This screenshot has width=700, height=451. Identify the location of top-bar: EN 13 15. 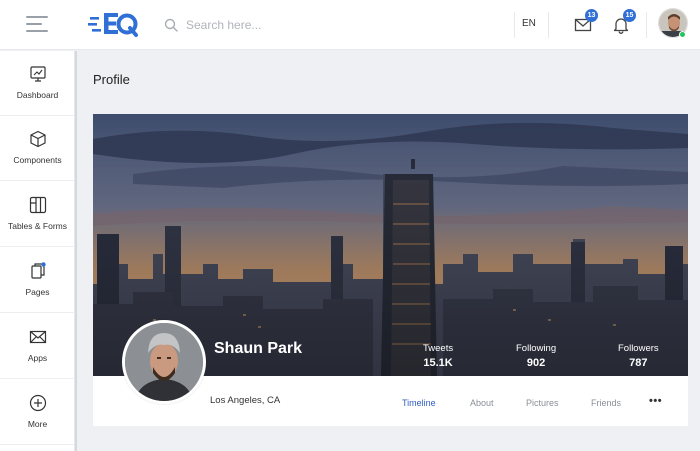
(350, 25).